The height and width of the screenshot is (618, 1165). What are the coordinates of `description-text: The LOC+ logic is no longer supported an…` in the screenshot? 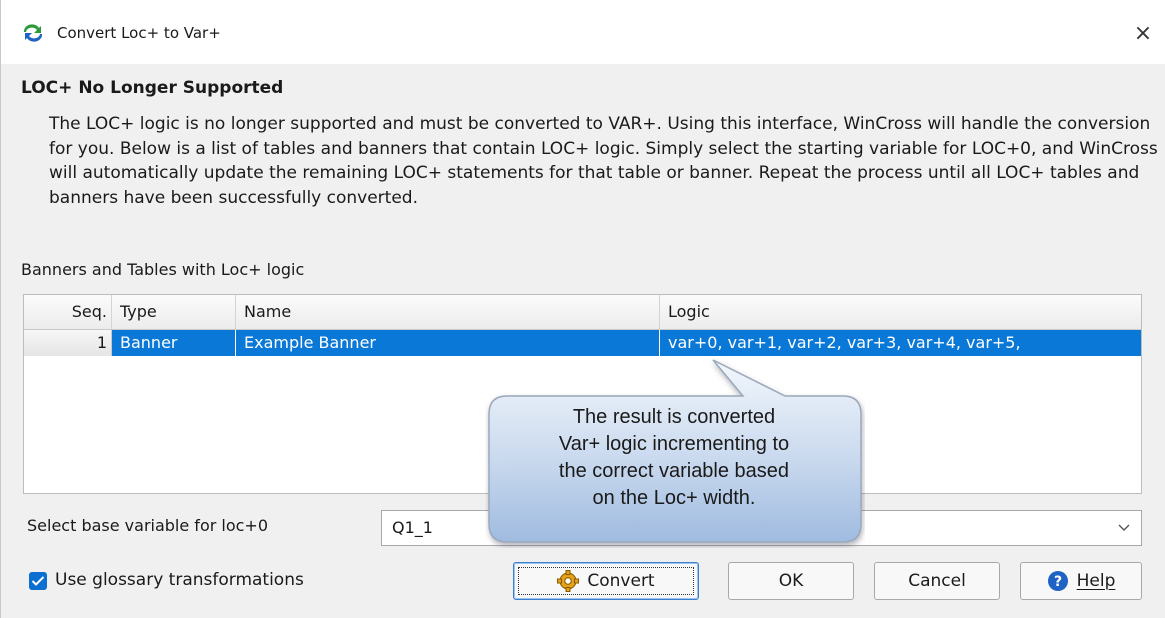 It's located at (603, 161).